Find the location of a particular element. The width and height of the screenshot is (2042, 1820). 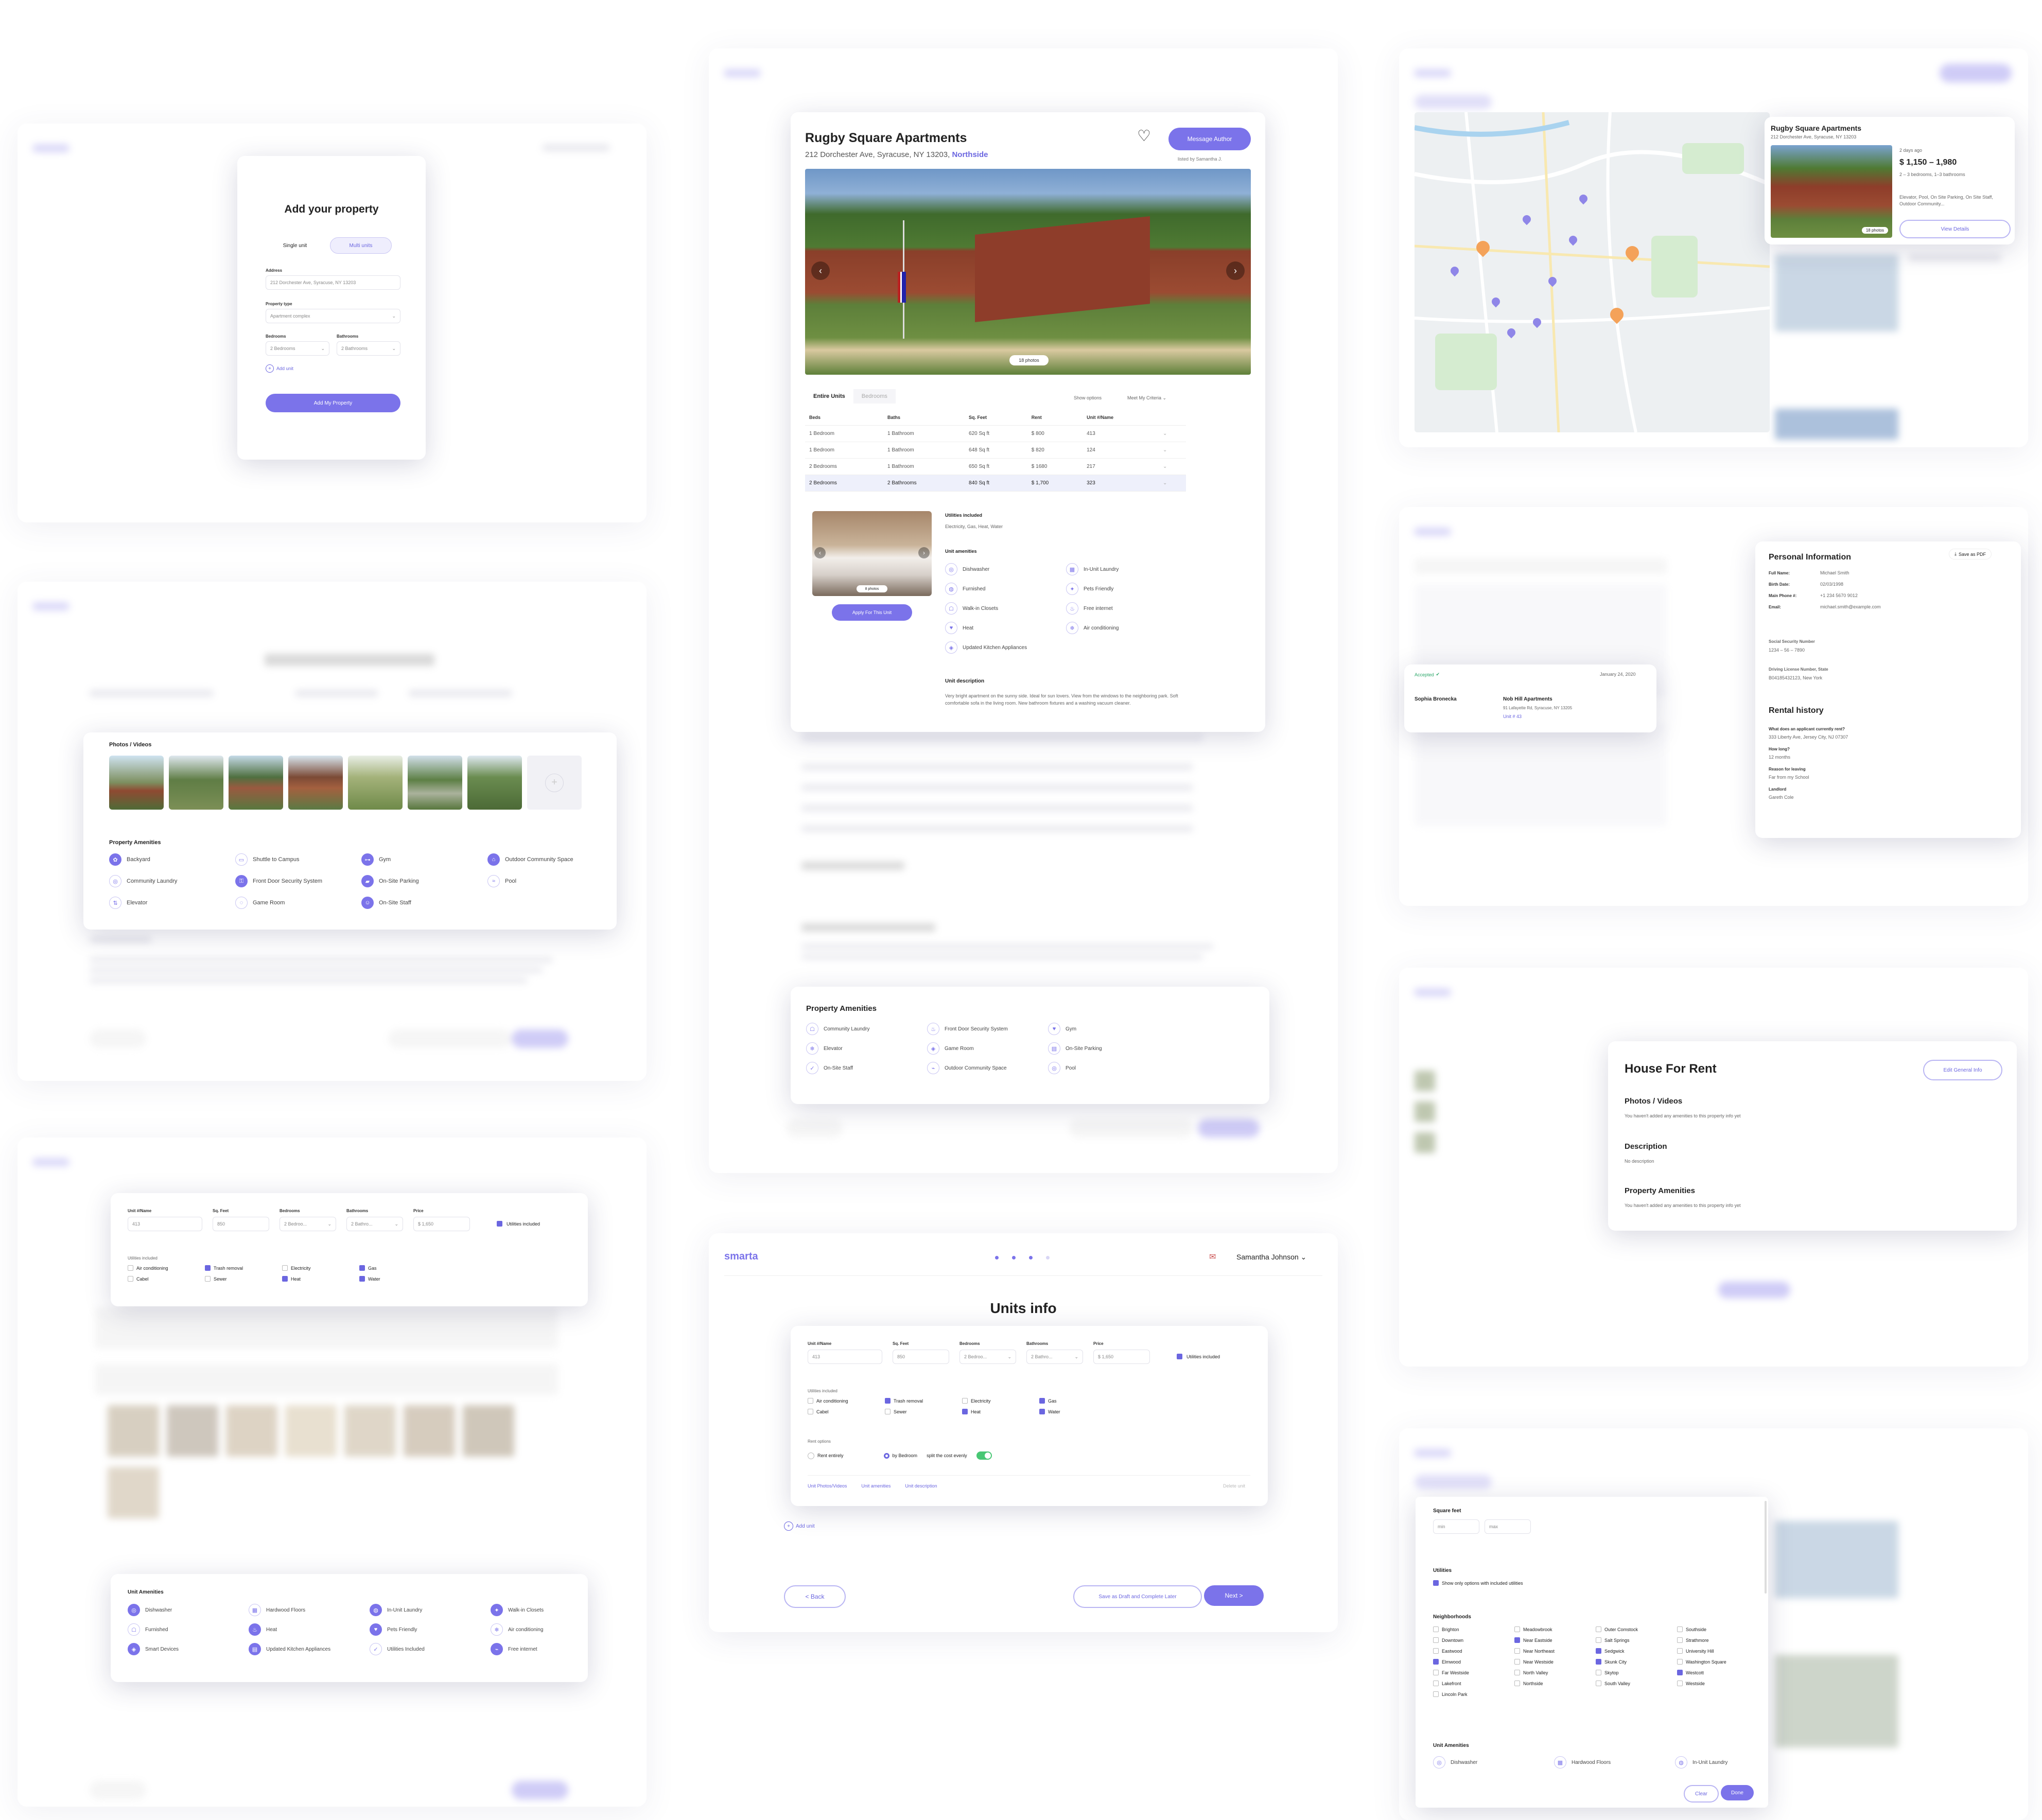

neighborhood-checkbox: Westcott is located at coordinates (1717, 1672).